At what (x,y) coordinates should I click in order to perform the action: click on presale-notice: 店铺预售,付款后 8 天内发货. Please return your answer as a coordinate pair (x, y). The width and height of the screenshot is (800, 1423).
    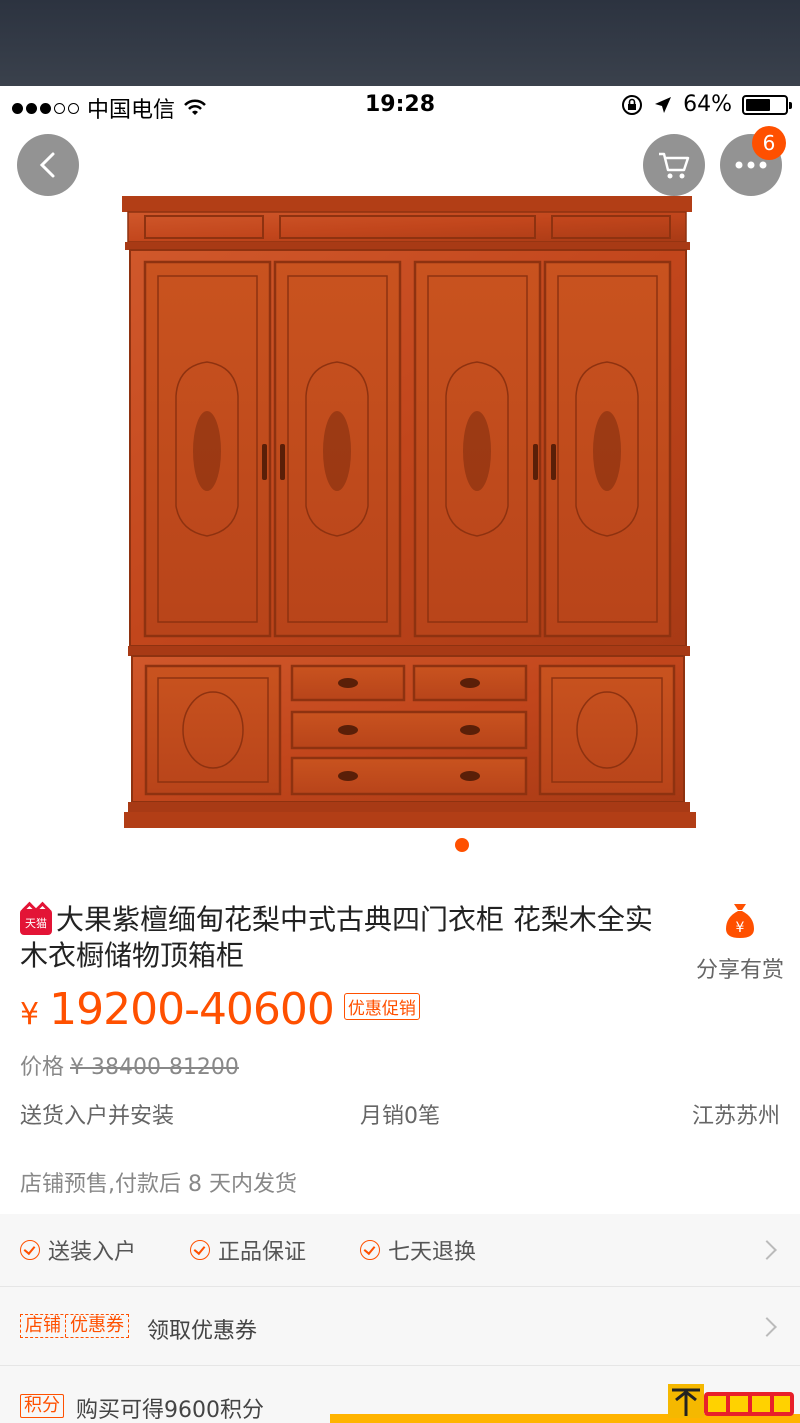
    Looking at the image, I should click on (158, 1184).